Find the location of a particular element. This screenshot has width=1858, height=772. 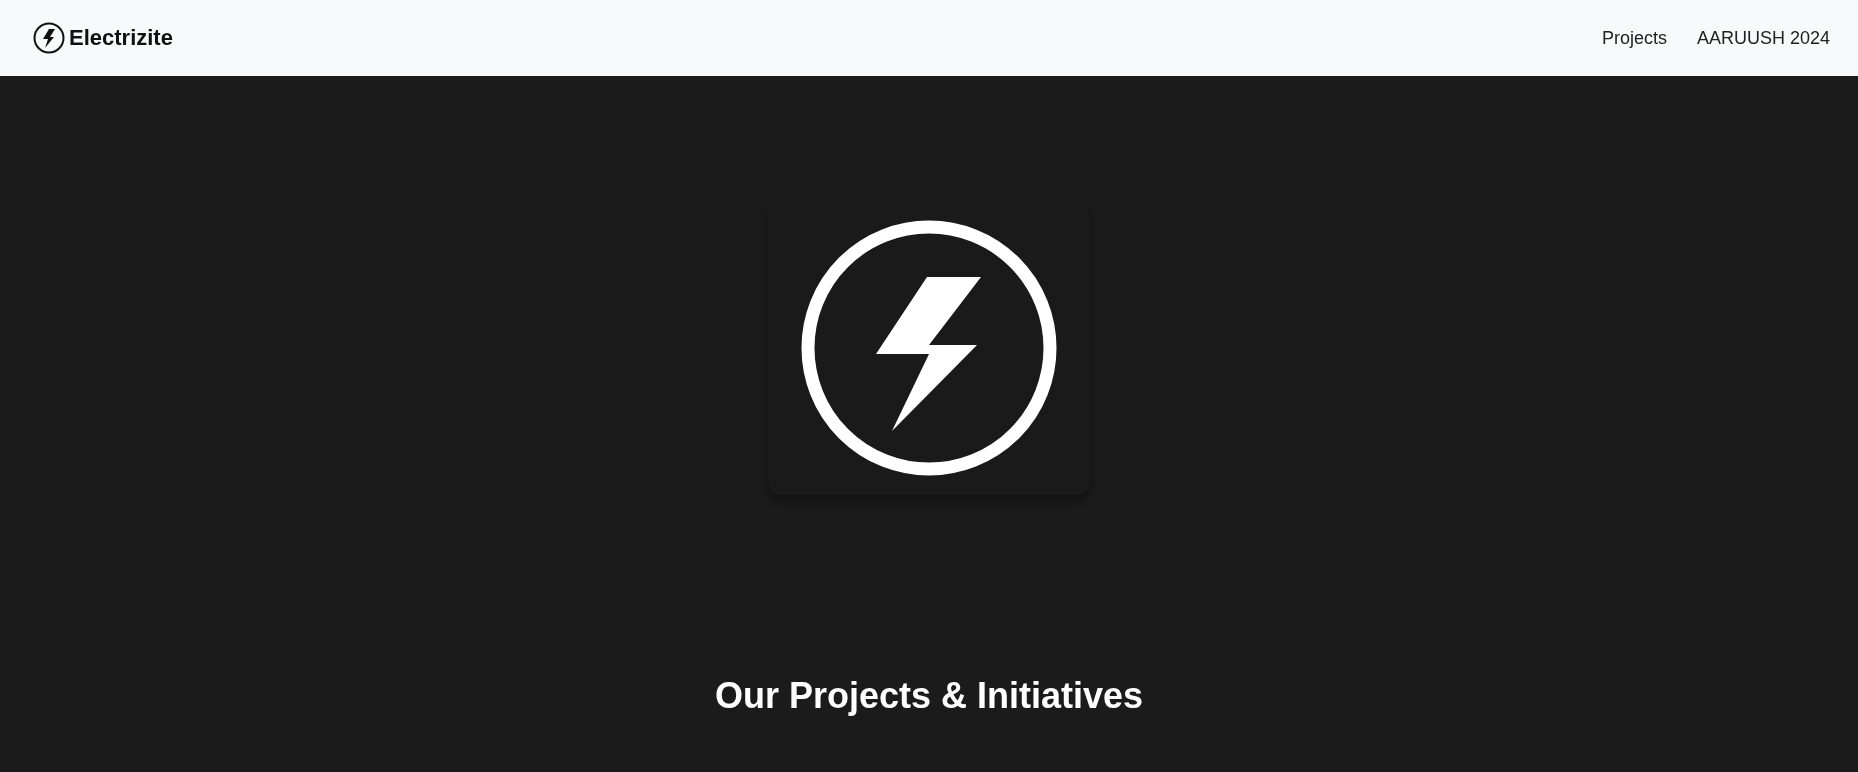

section-heading: Our Projects & Initiatives is located at coordinates (929, 696).